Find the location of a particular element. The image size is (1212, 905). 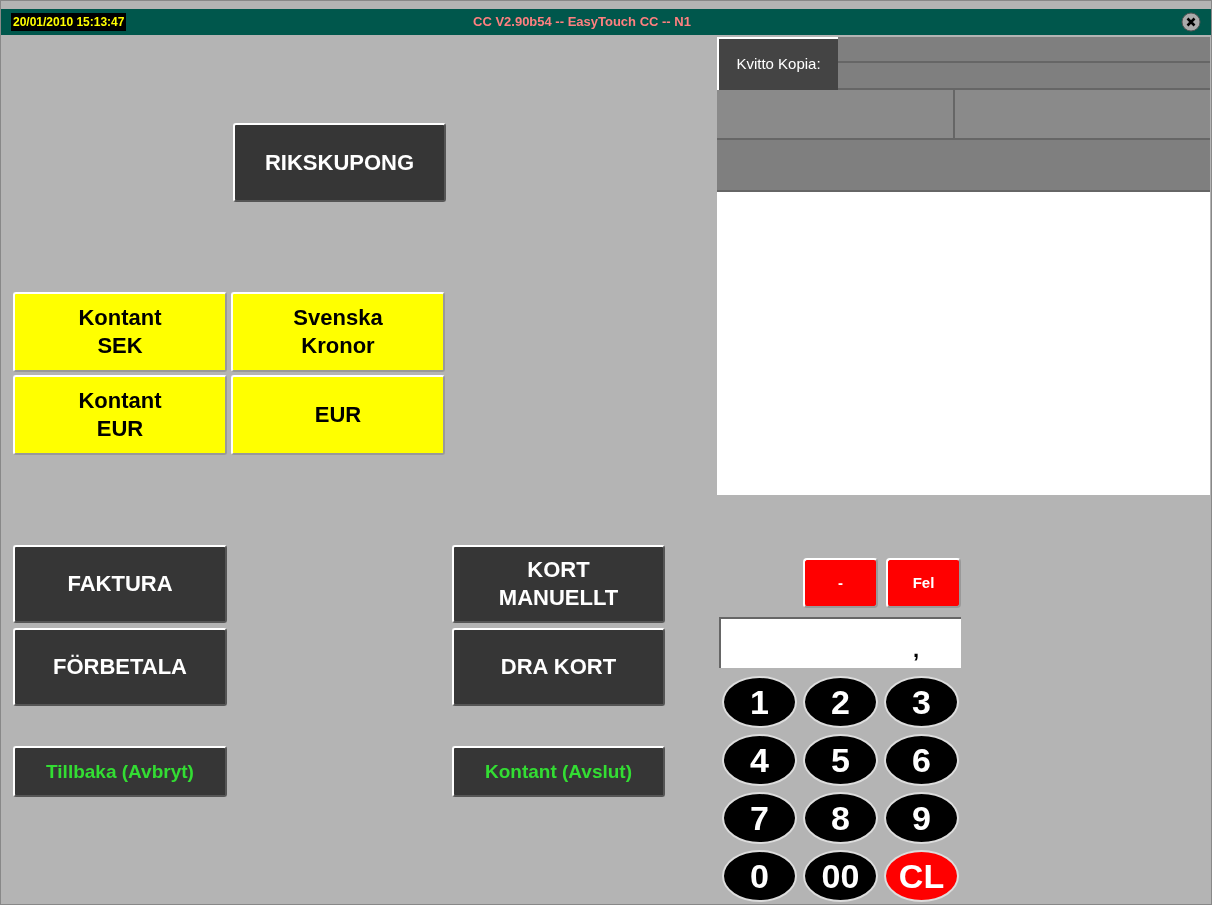

pos-button: Tillbaka (Avbryt) is located at coordinates (120, 771).